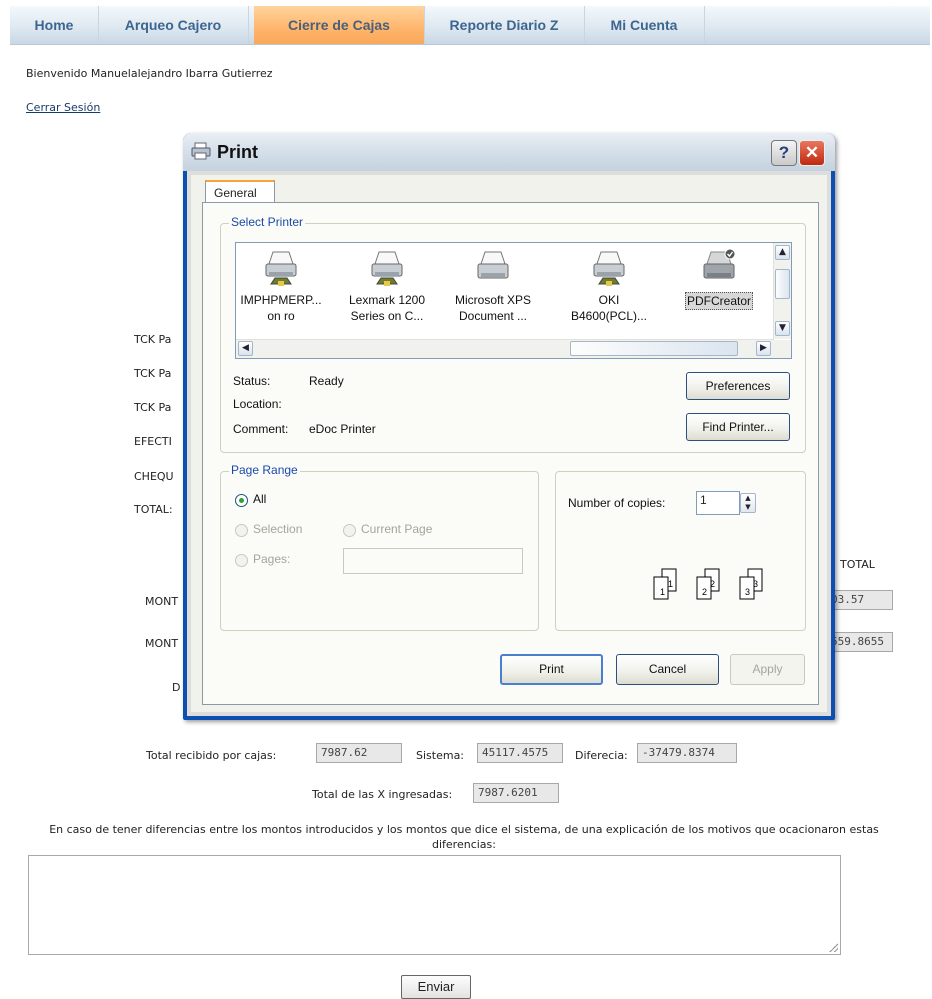 The image size is (932, 999). What do you see at coordinates (434, 905) in the screenshot?
I see `explanation-textarea` at bounding box center [434, 905].